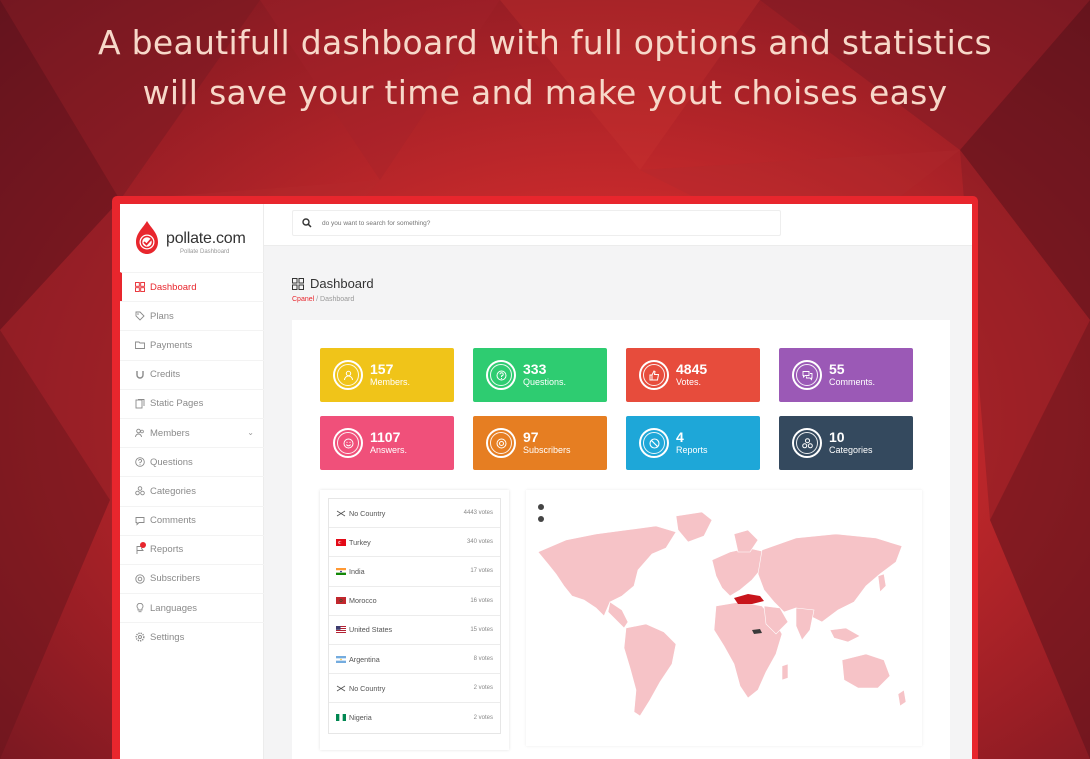 The image size is (1090, 759). I want to click on table-row: Nigeria 2 votes, so click(414, 717).